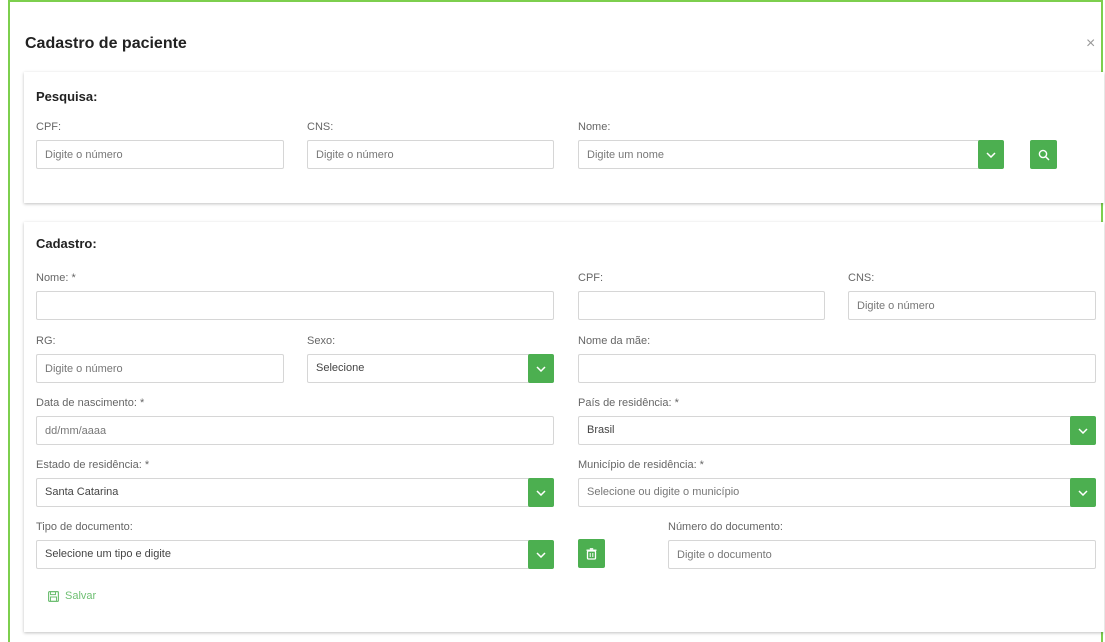 The height and width of the screenshot is (642, 1105). I want to click on pais-select: Brasil, so click(826, 430).